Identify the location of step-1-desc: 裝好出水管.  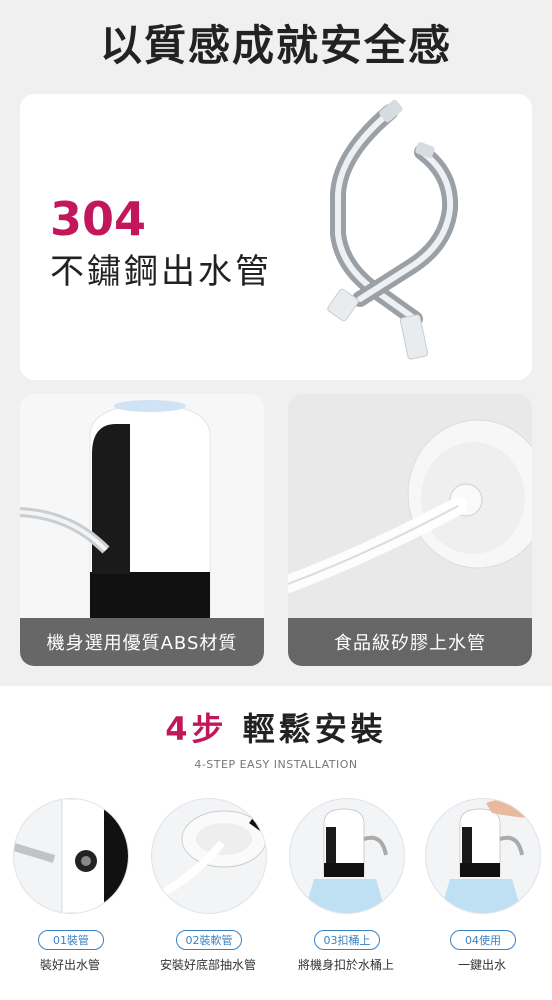
(69, 965).